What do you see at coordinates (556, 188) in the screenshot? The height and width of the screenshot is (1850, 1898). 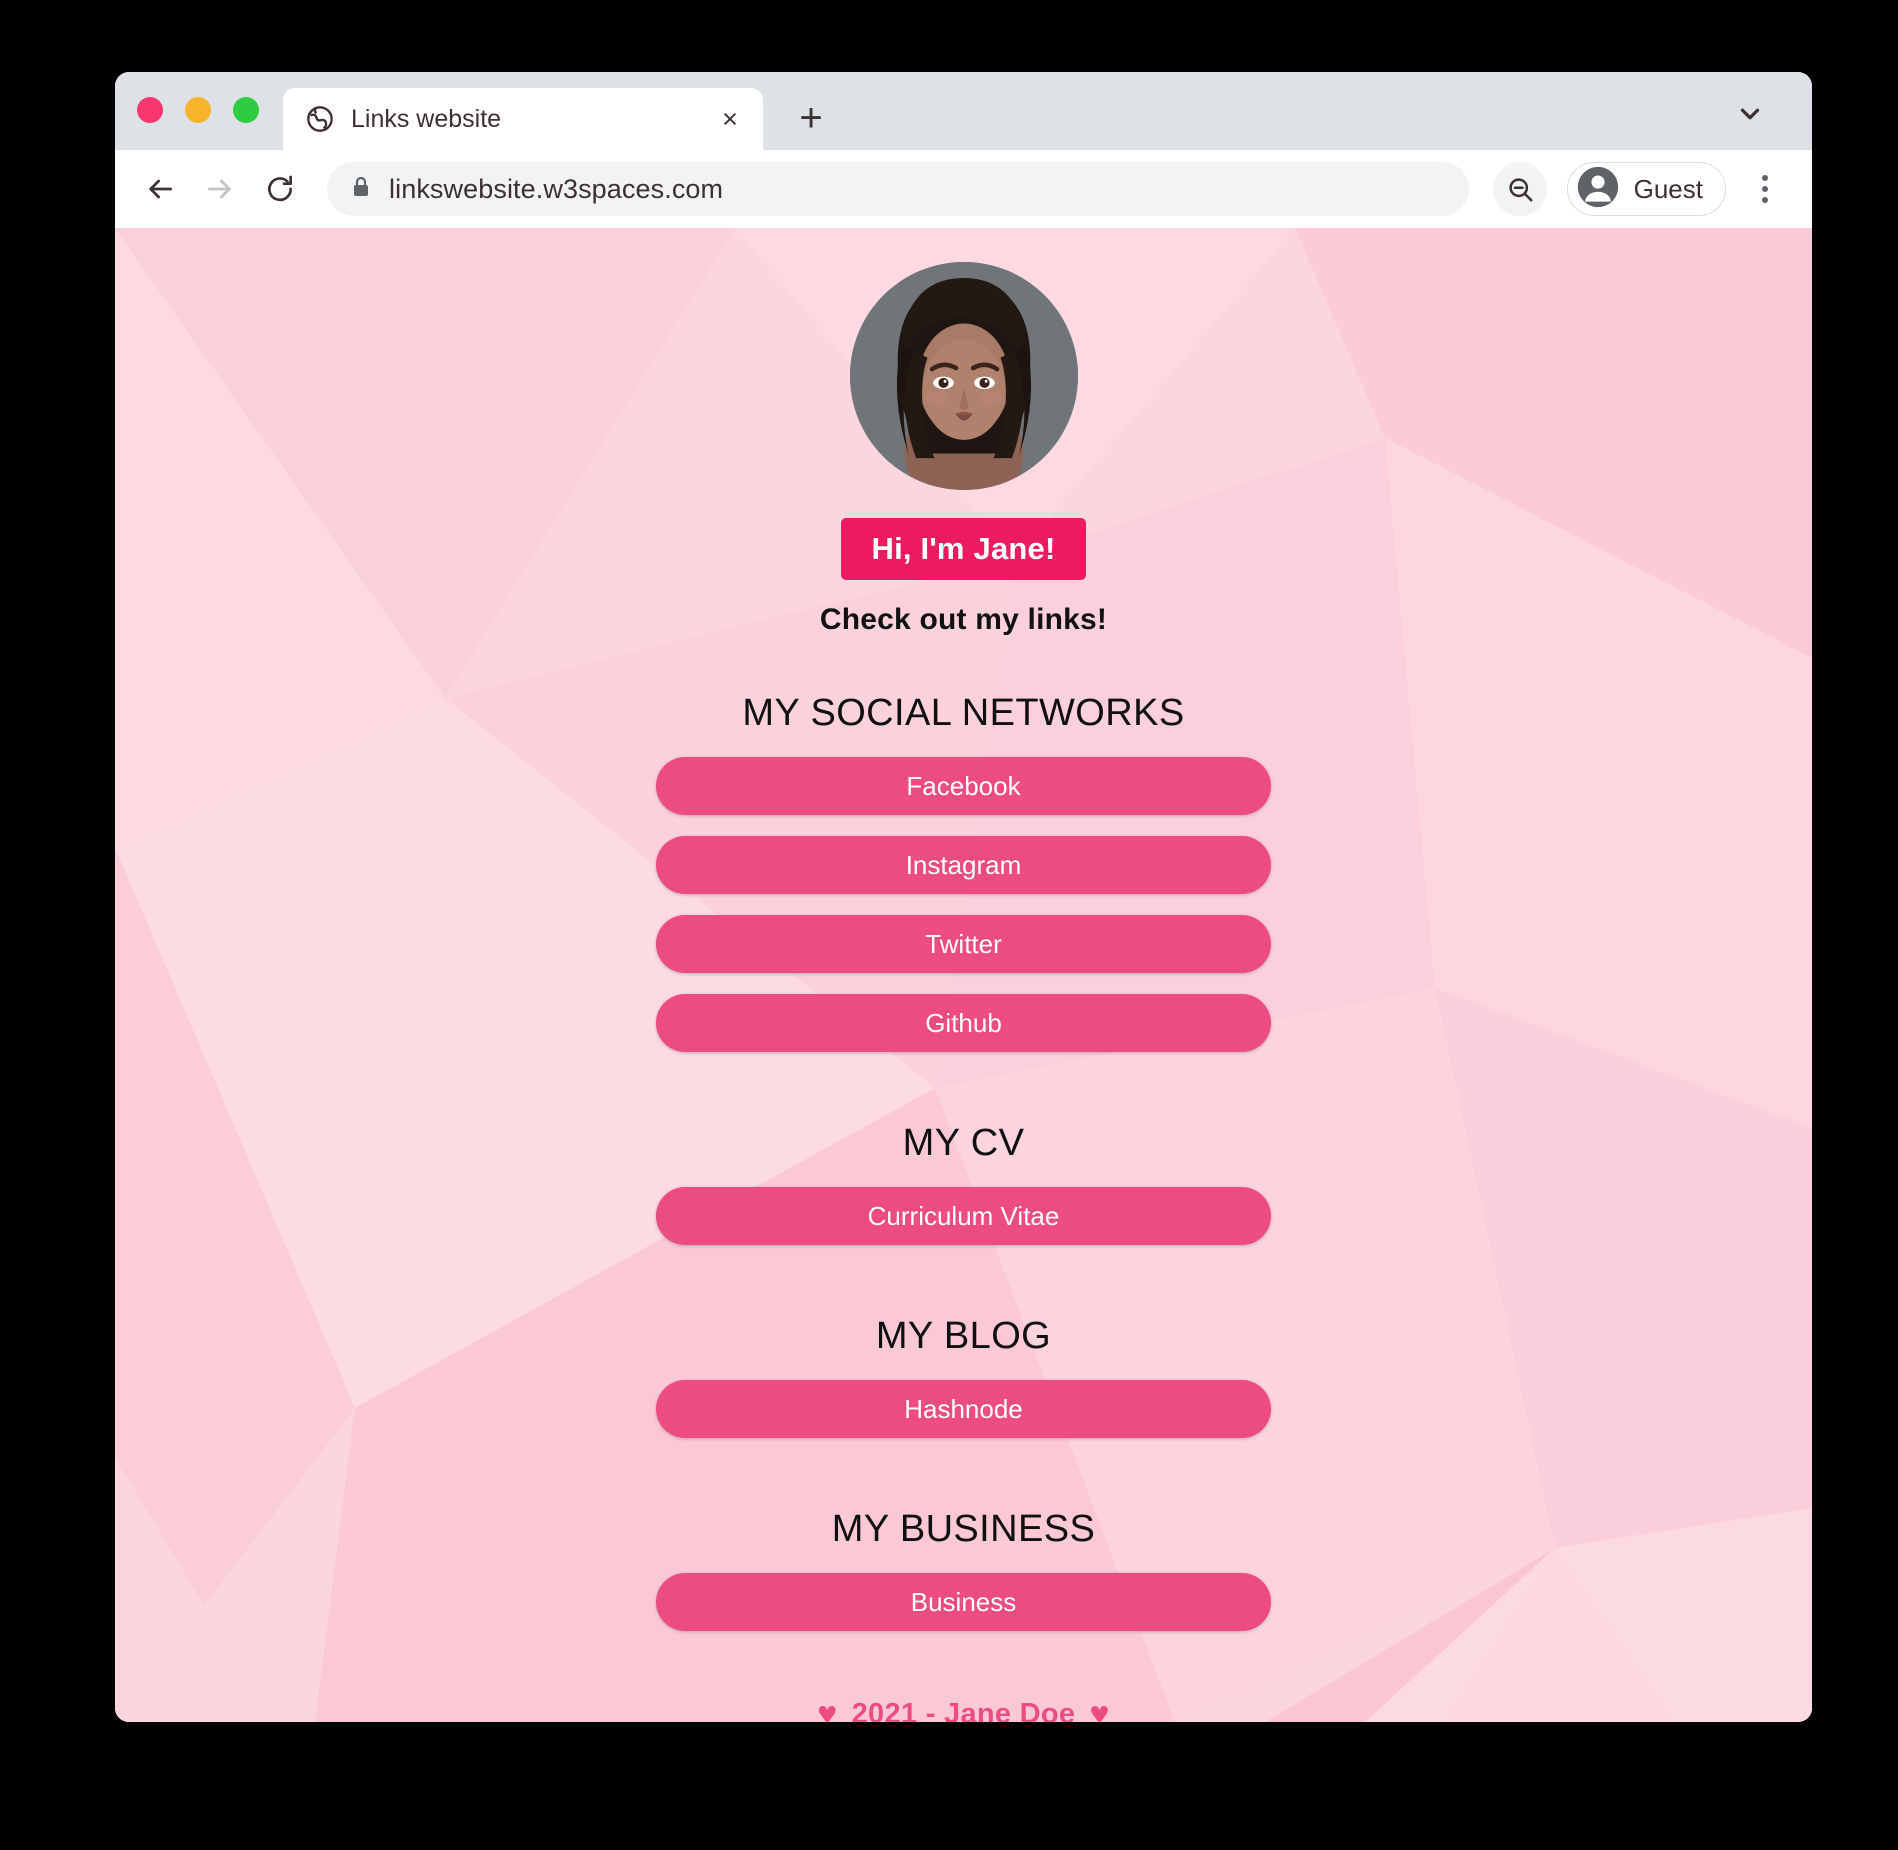 I see `url-text: linkswebsite.w3spaces.com` at bounding box center [556, 188].